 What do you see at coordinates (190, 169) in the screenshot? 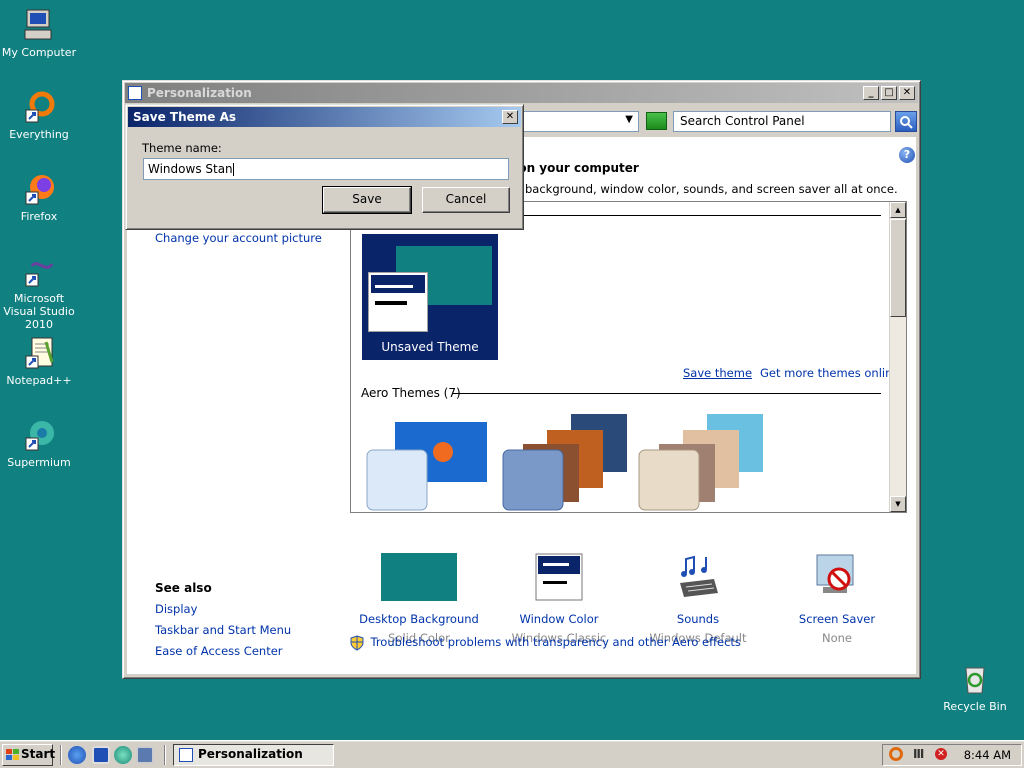
I see `theme-name-value: Windows Stan` at bounding box center [190, 169].